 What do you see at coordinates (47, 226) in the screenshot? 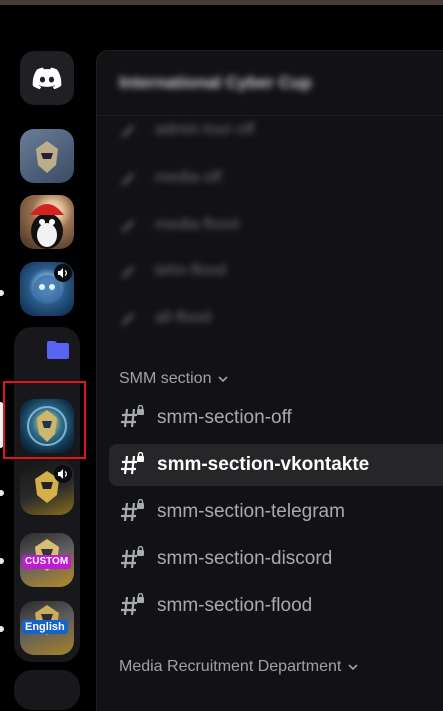
I see `penguin-avatar-icon` at bounding box center [47, 226].